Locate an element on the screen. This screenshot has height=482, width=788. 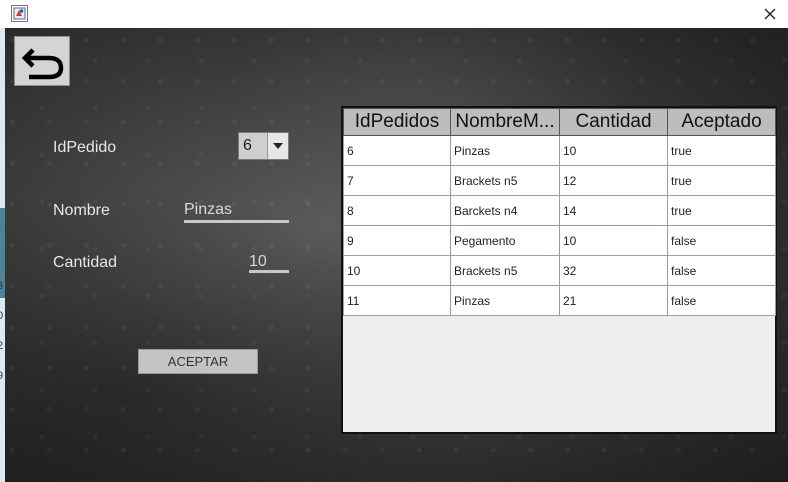
background-row-number: 3 is located at coordinates (2, 286).